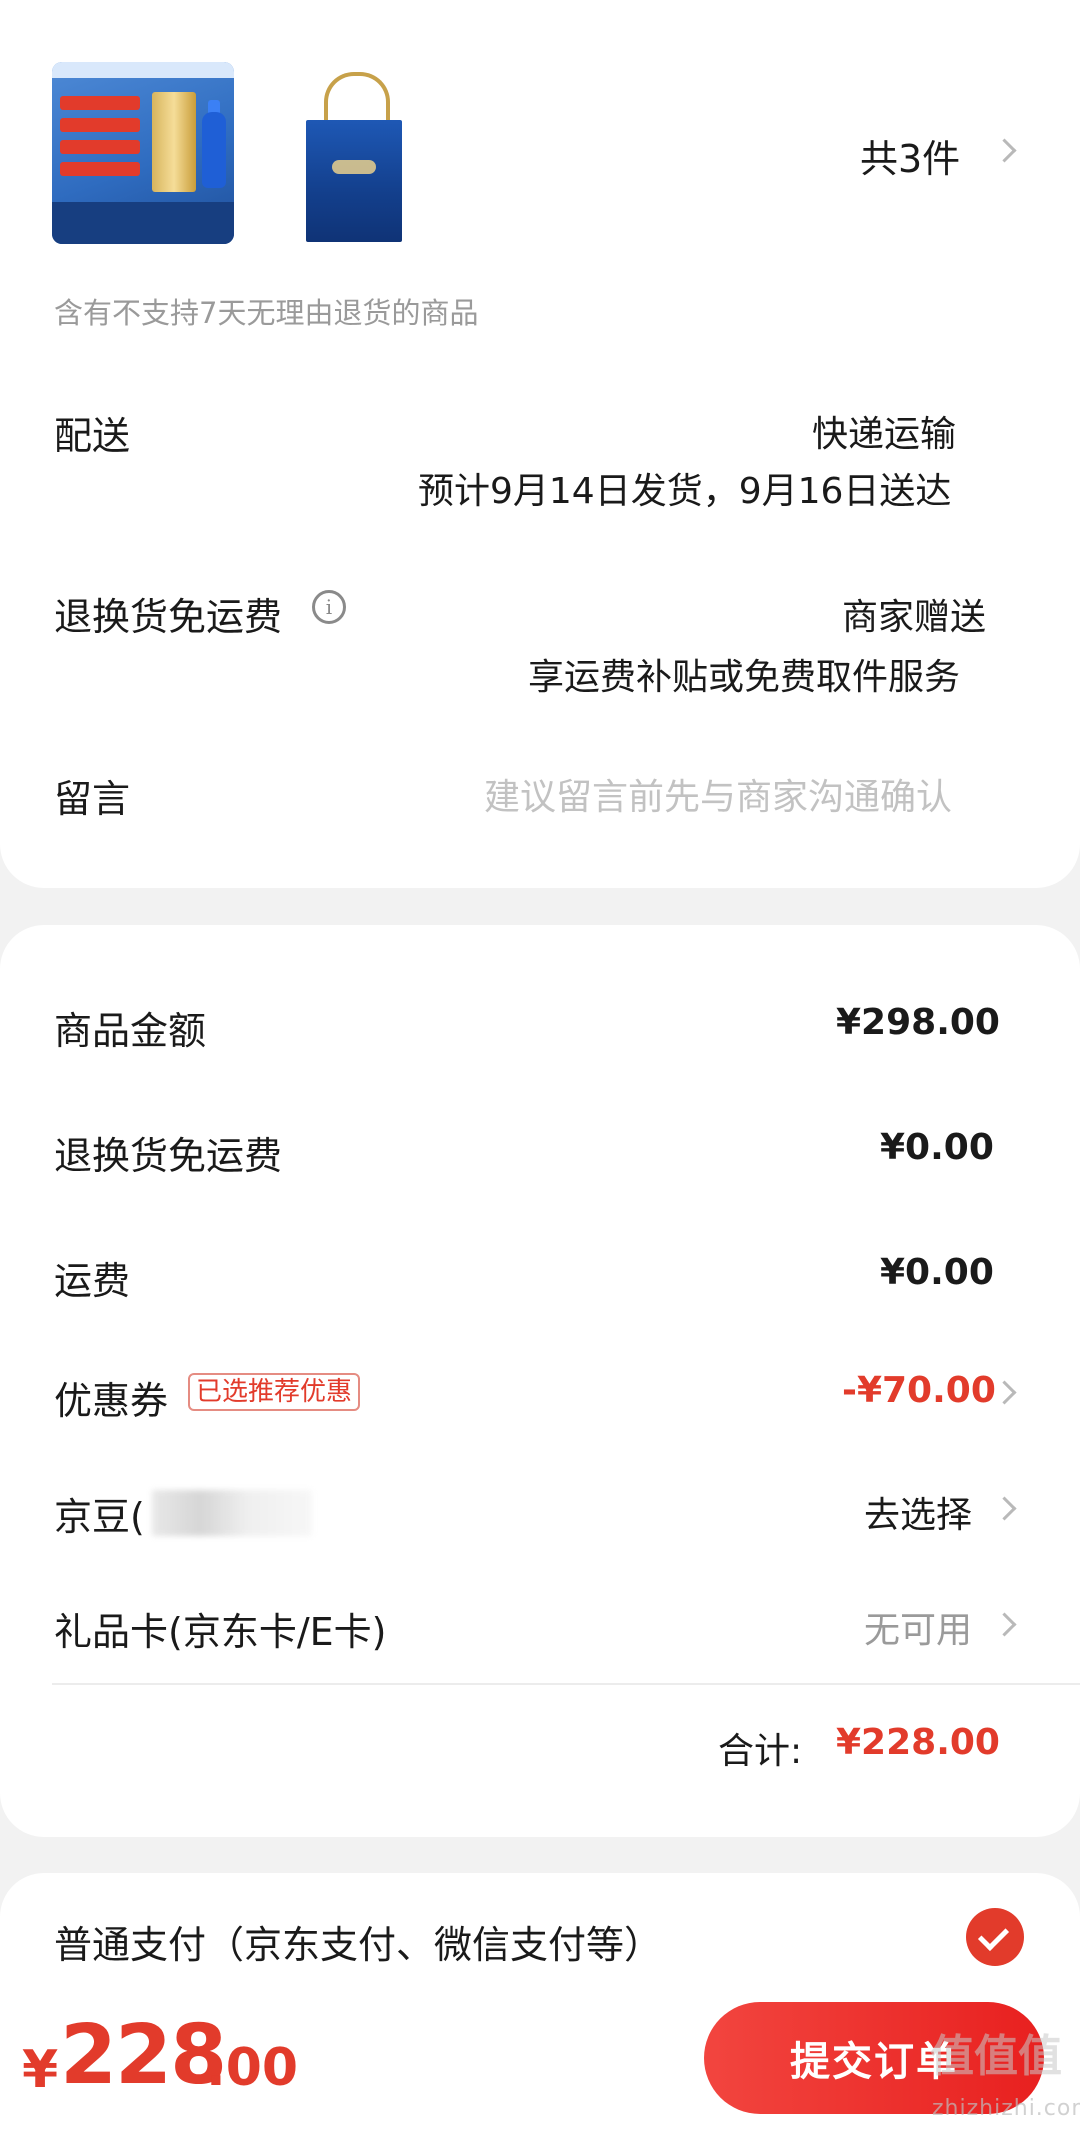 Image resolution: width=1080 pixels, height=2133 pixels. What do you see at coordinates (168, 1156) in the screenshot?
I see `return-fee-label: 退换货免运费` at bounding box center [168, 1156].